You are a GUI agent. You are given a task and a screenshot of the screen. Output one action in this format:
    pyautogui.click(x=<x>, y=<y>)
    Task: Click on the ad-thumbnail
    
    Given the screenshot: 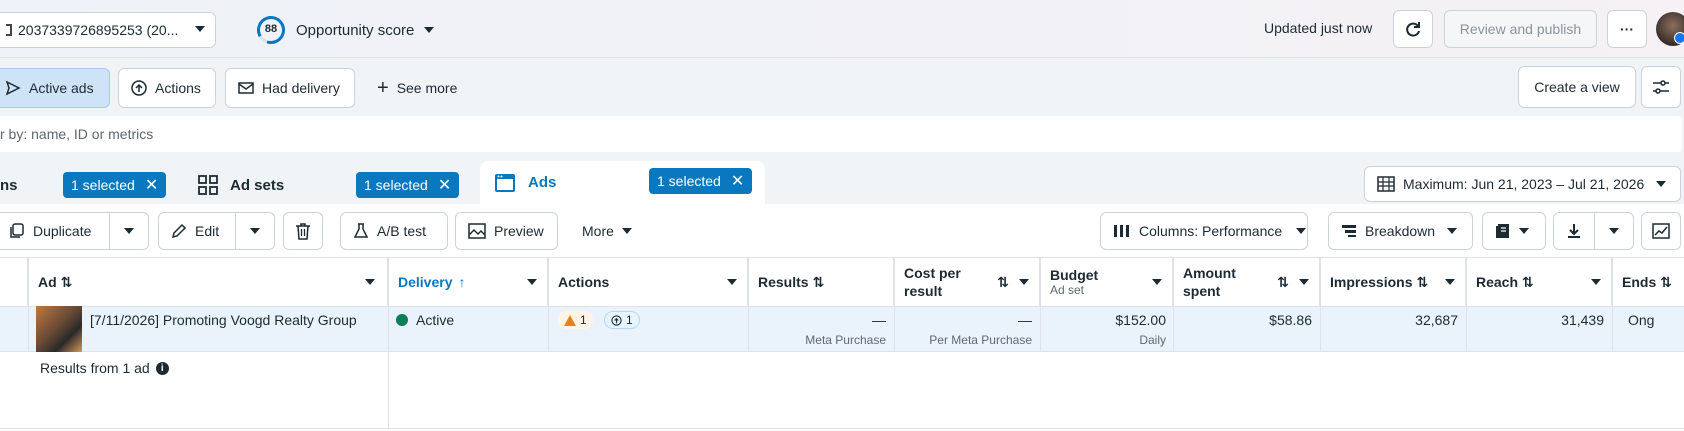 What is the action you would take?
    pyautogui.click(x=59, y=329)
    